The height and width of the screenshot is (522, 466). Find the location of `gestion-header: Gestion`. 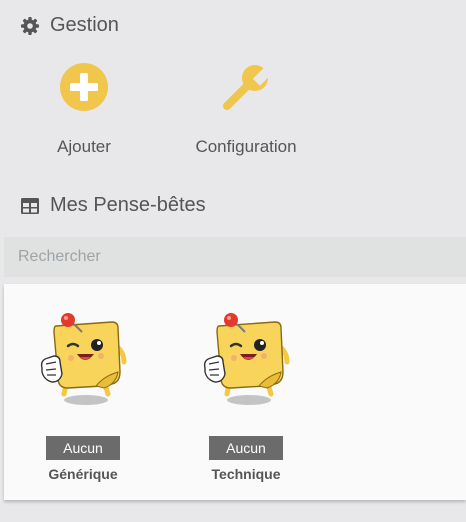

gestion-header: Gestion is located at coordinates (69, 25).